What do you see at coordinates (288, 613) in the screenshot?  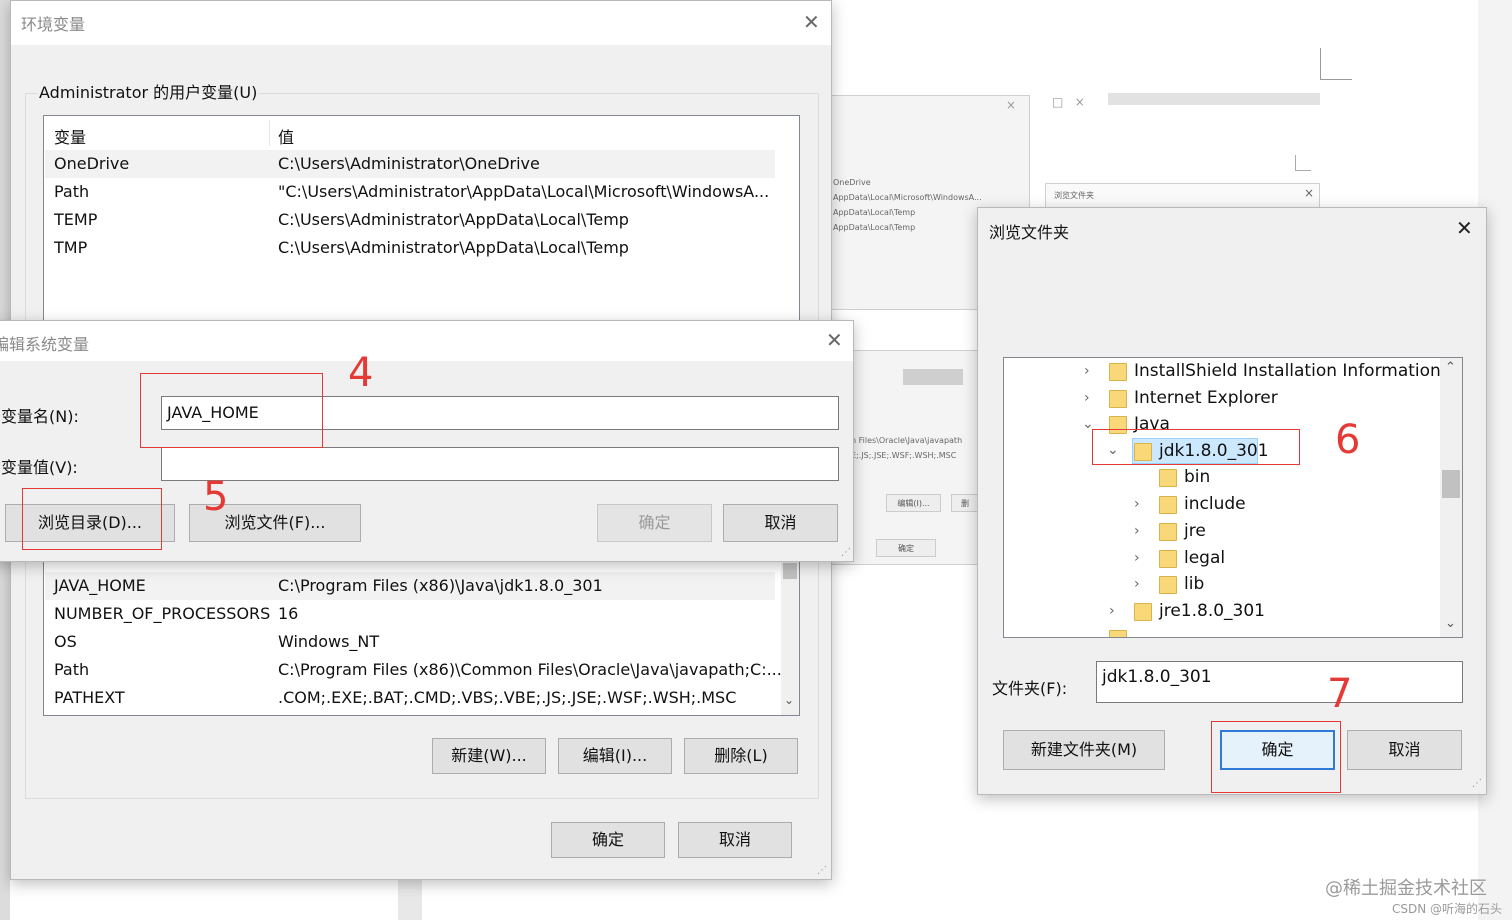 I see `var-value: 16` at bounding box center [288, 613].